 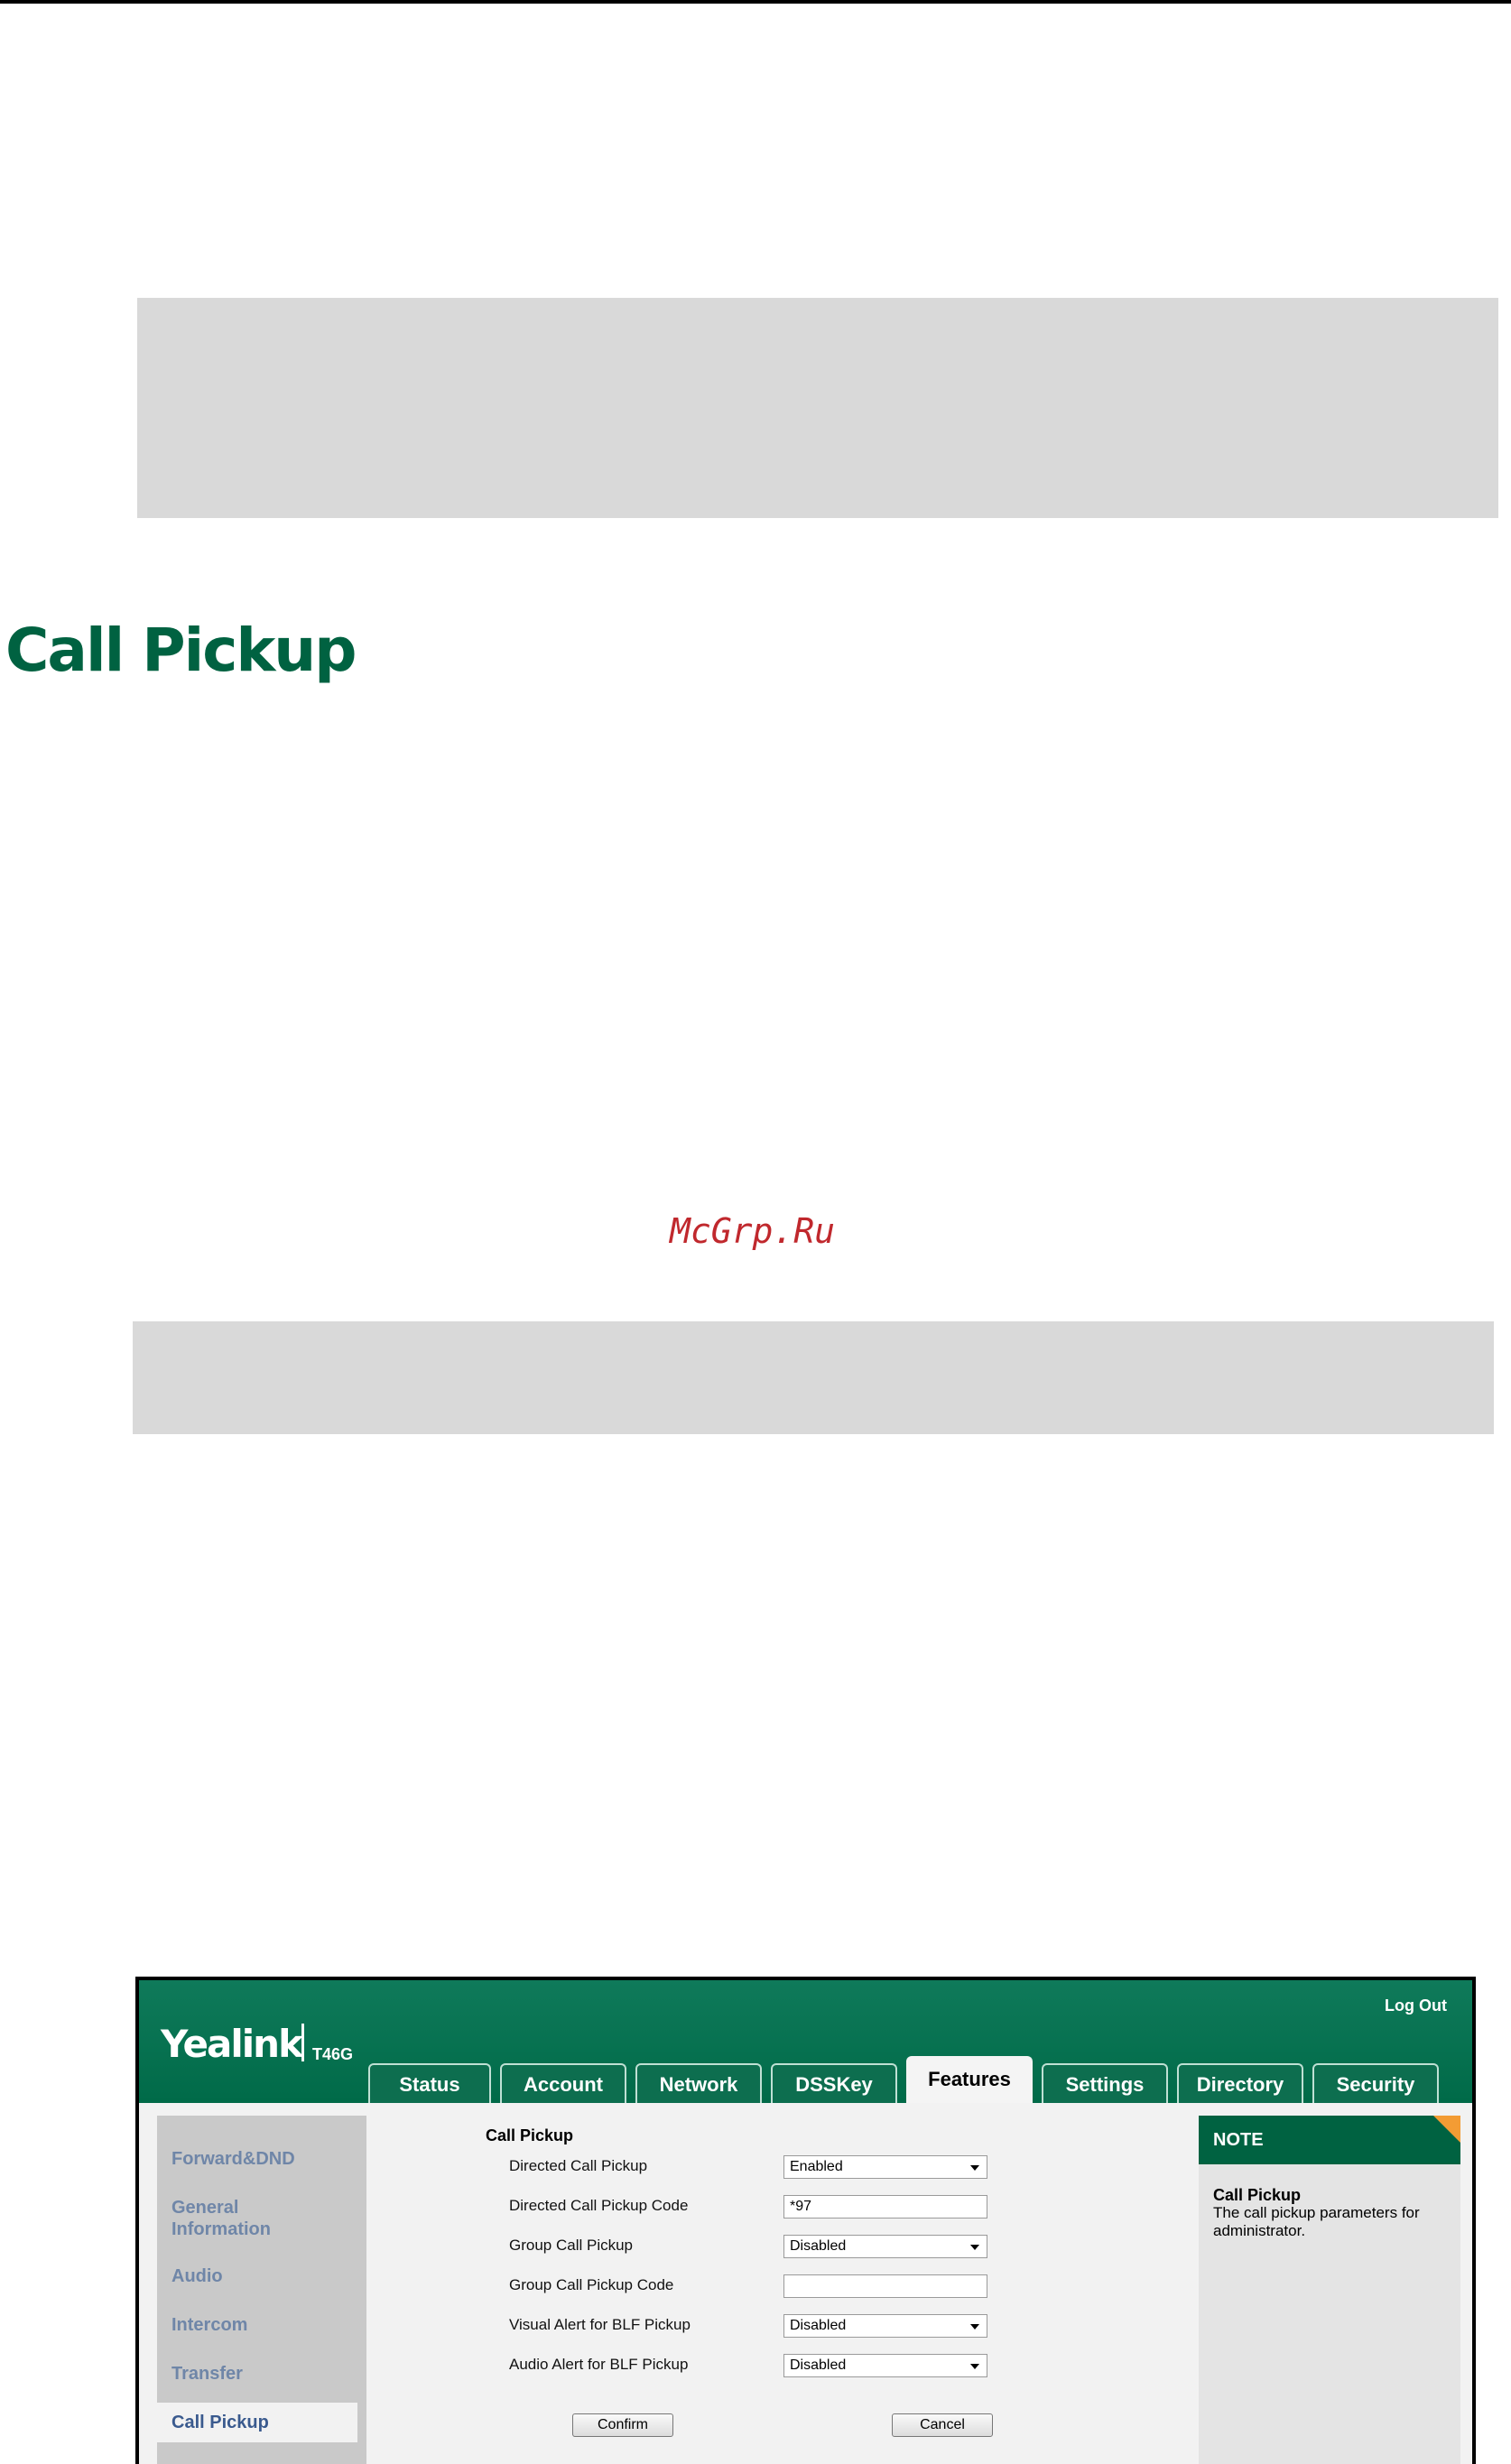 What do you see at coordinates (885, 2365) in the screenshot?
I see `audio-alert-blf-select: Disabled` at bounding box center [885, 2365].